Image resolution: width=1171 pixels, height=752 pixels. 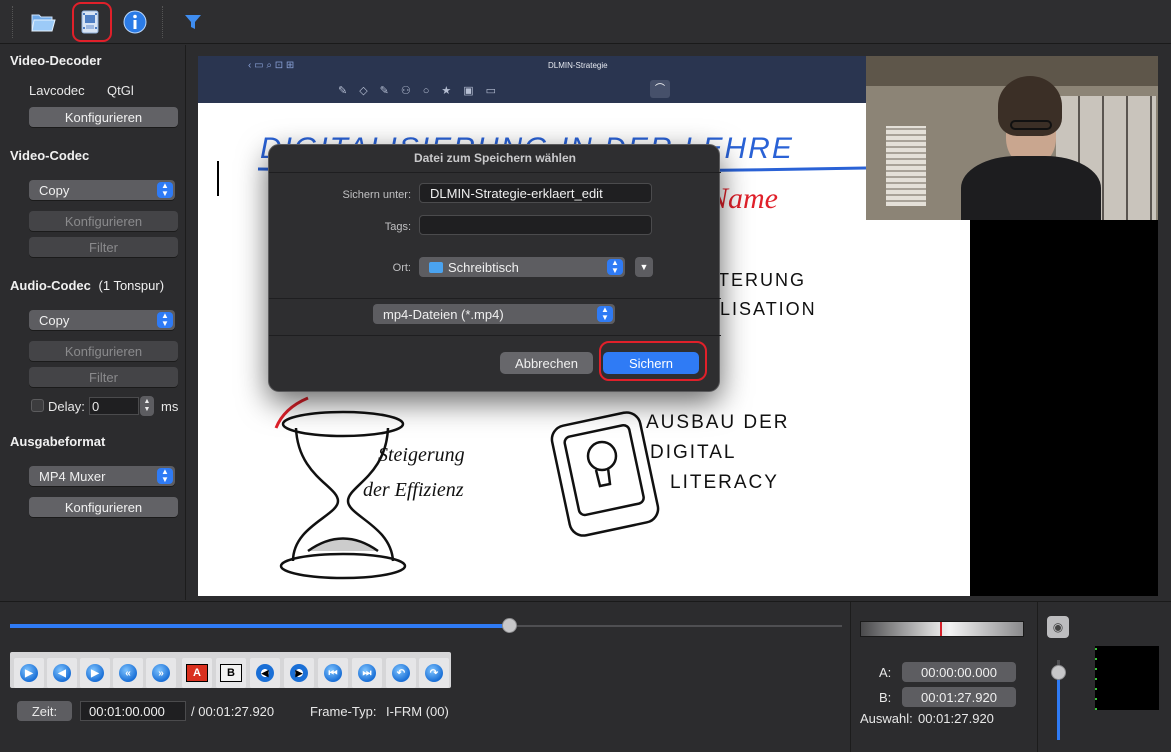 I want to click on delay-unit: ms, so click(x=170, y=406).